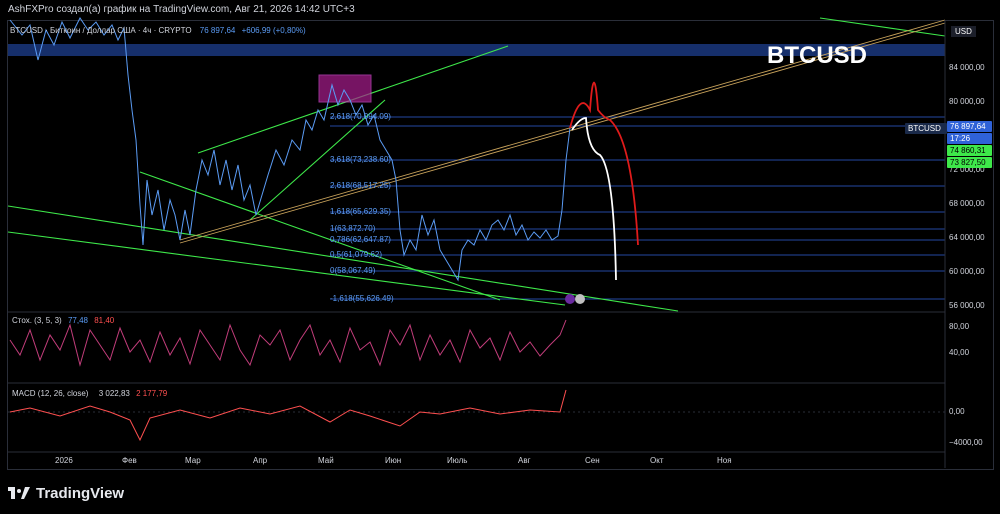 The width and height of the screenshot is (1000, 514). Describe the element at coordinates (360, 185) in the screenshot. I see `fib-label: 2,618(68,517.25)` at that location.